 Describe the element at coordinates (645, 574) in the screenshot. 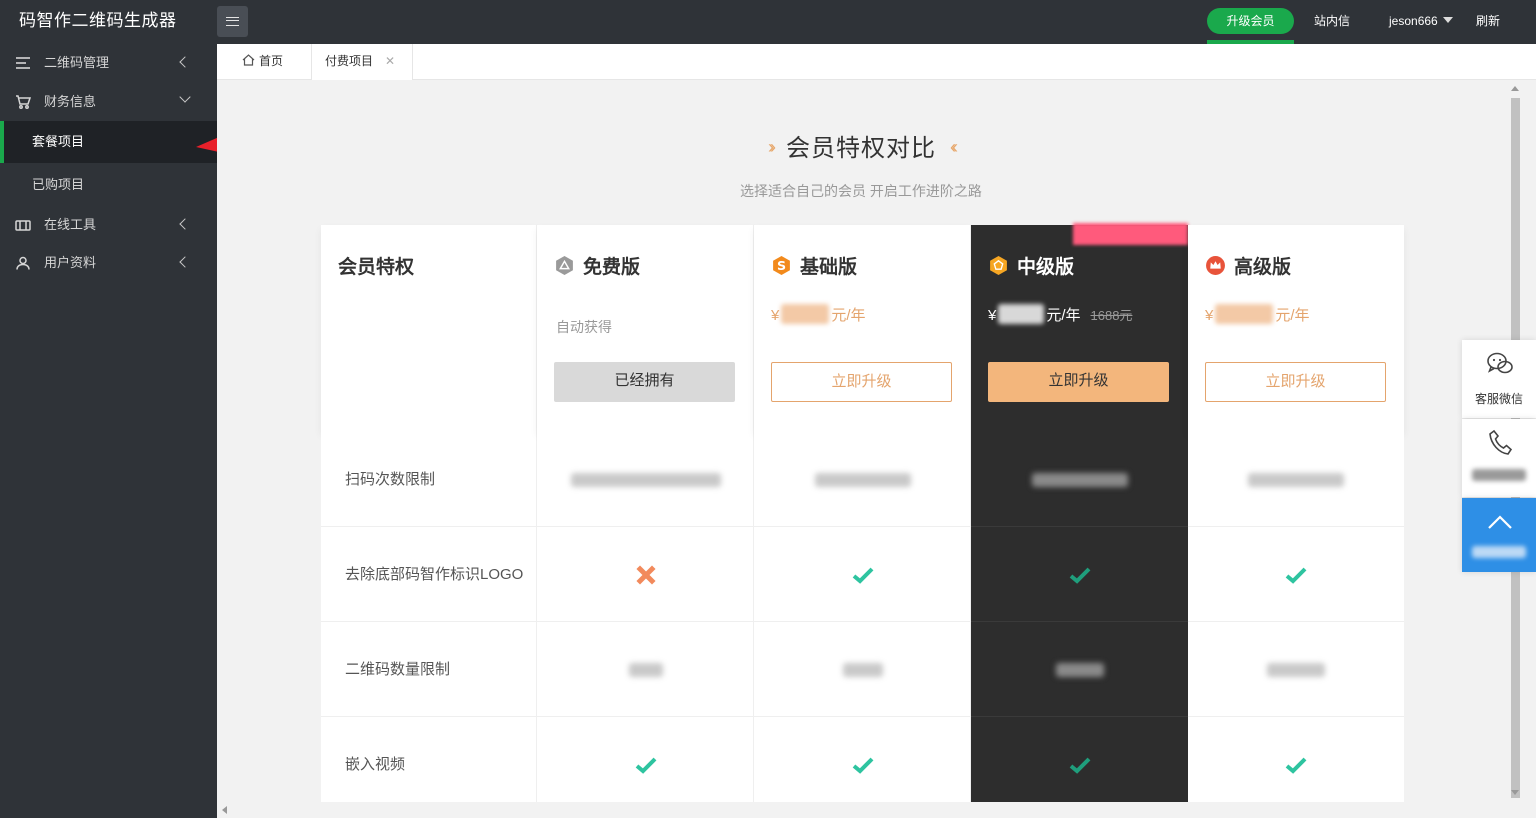

I see `cross-icon` at that location.